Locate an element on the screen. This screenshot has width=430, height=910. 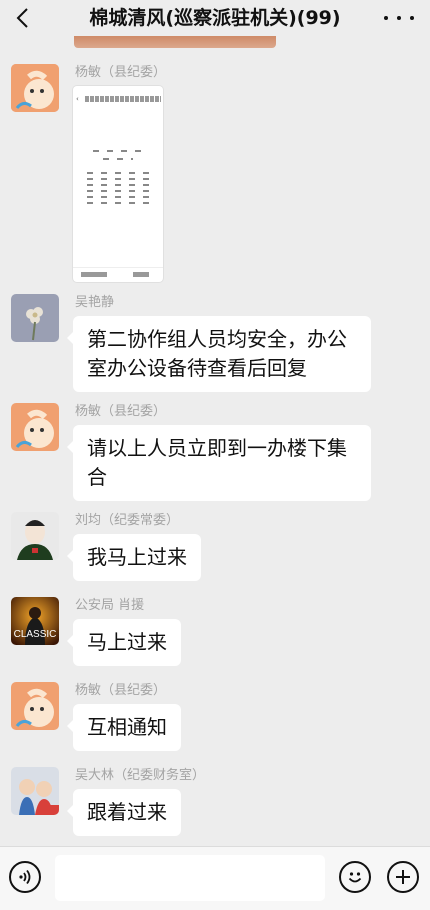
sender-name: 吴艳静 is located at coordinates (95, 302).